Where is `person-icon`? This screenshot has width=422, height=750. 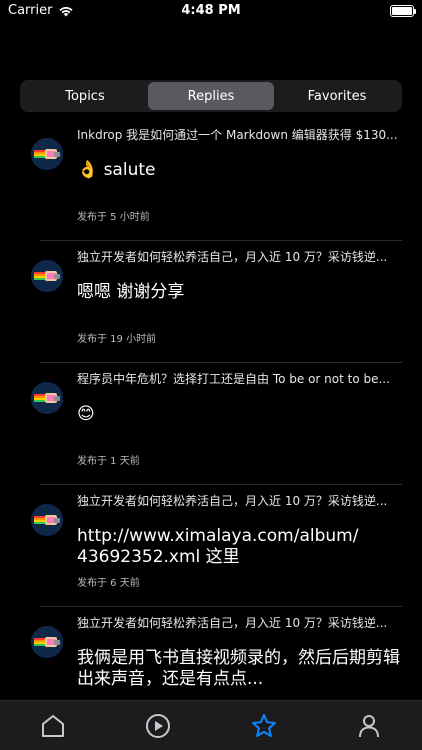 person-icon is located at coordinates (369, 725).